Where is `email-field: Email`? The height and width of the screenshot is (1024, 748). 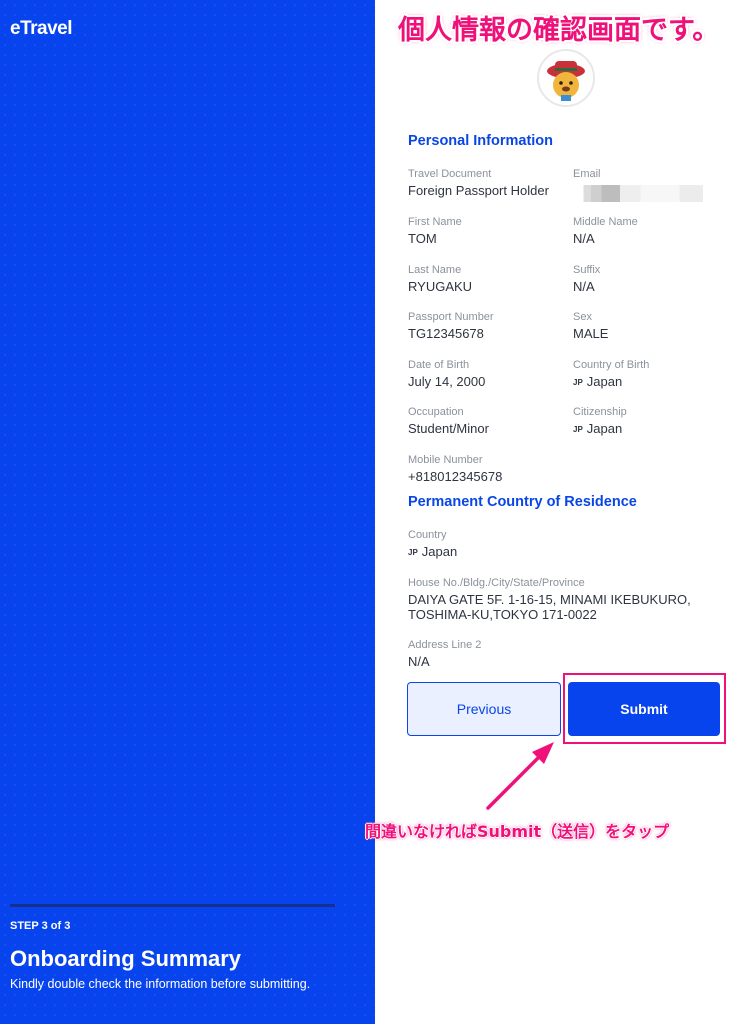 email-field: Email is located at coordinates (638, 186).